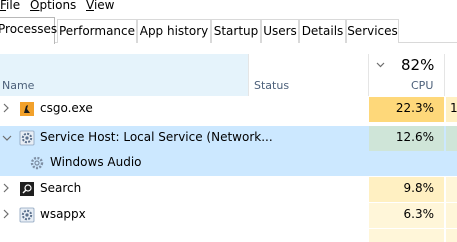  Describe the element at coordinates (63, 214) in the screenshot. I see `process-name: wsappx` at that location.